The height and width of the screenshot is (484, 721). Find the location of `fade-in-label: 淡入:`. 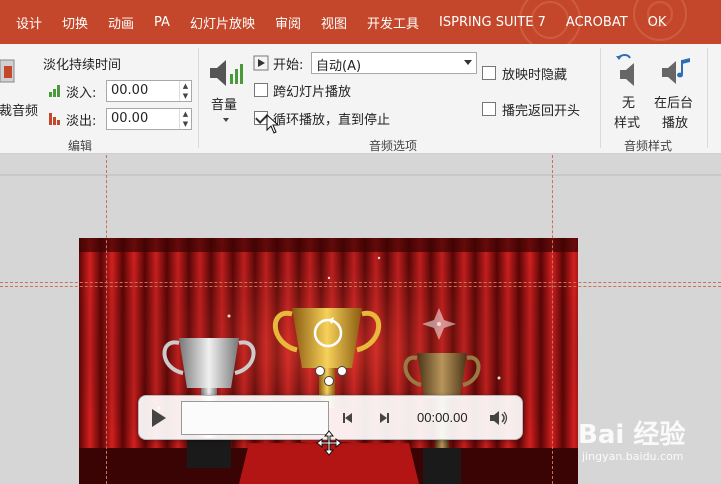

fade-in-label: 淡入: is located at coordinates (81, 93).